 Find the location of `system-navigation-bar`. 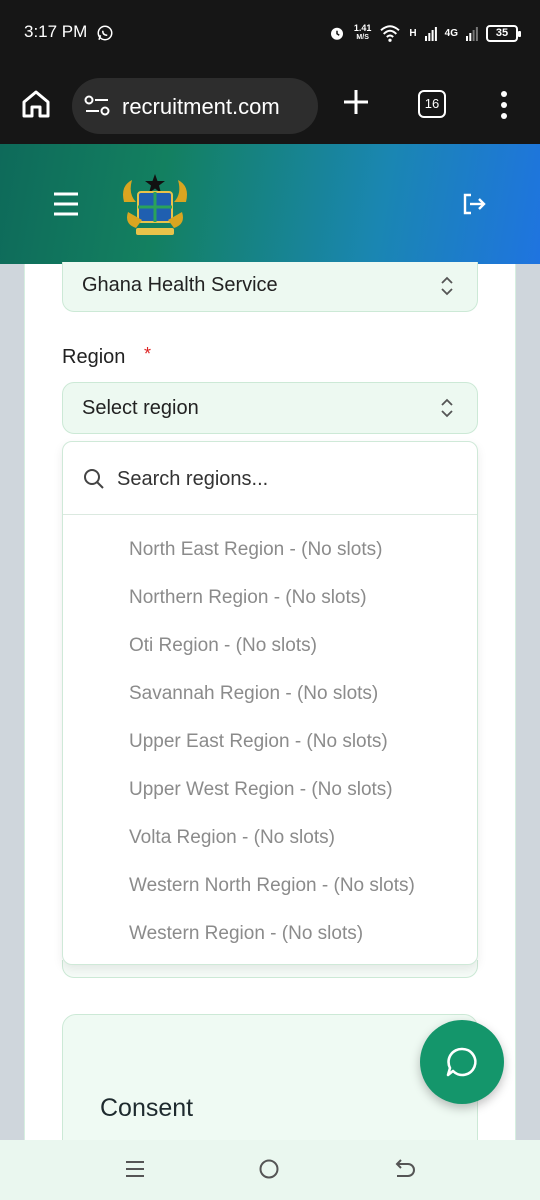

system-navigation-bar is located at coordinates (270, 1170).